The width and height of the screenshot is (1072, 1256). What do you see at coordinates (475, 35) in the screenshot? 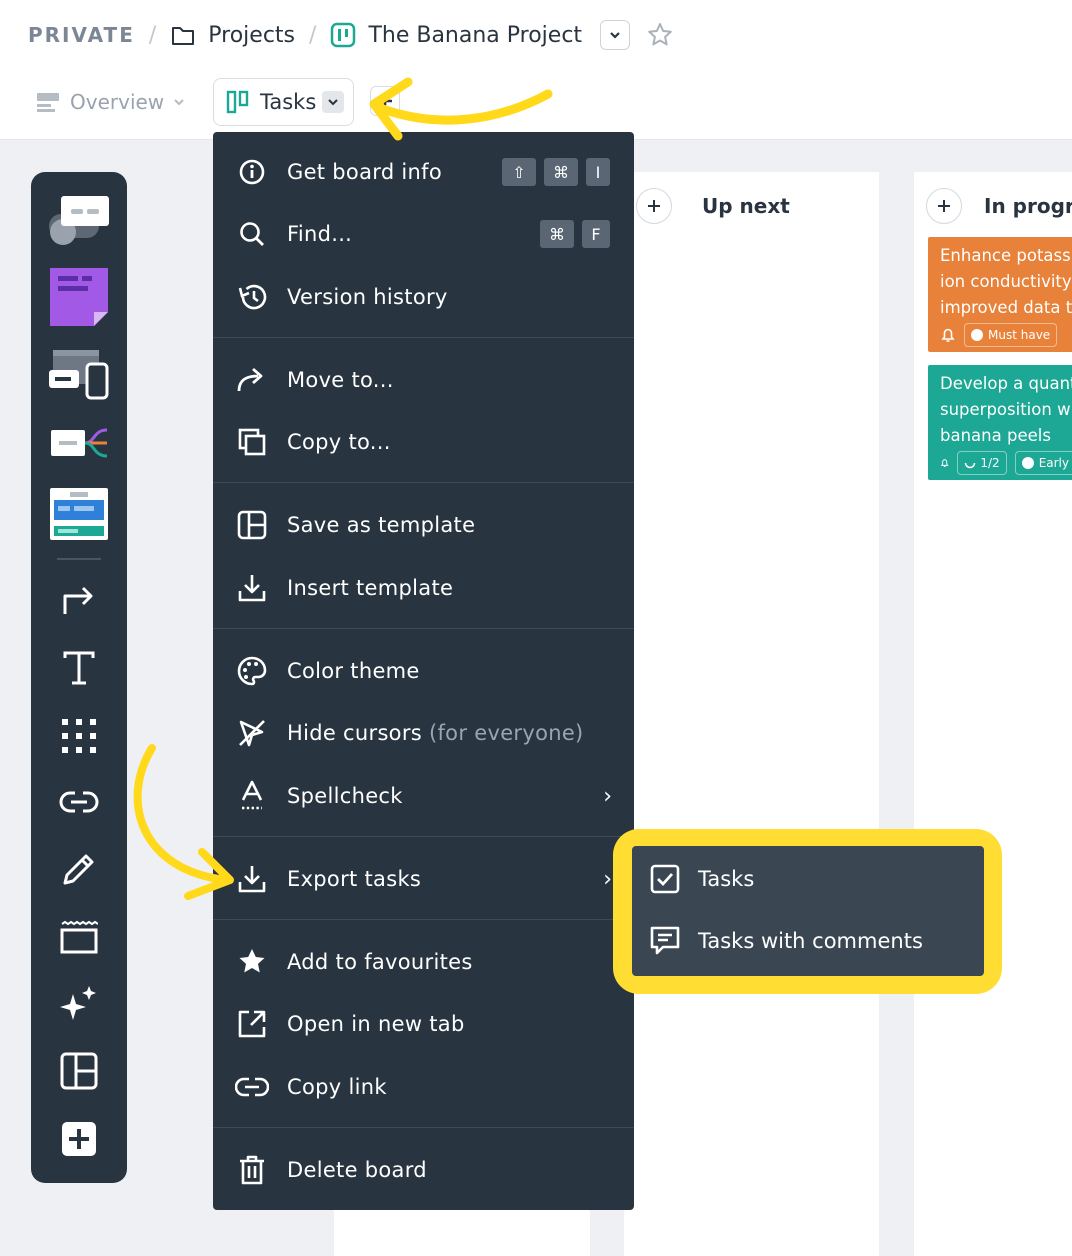
I see `breadcrumb-board: The Banana Project` at bounding box center [475, 35].